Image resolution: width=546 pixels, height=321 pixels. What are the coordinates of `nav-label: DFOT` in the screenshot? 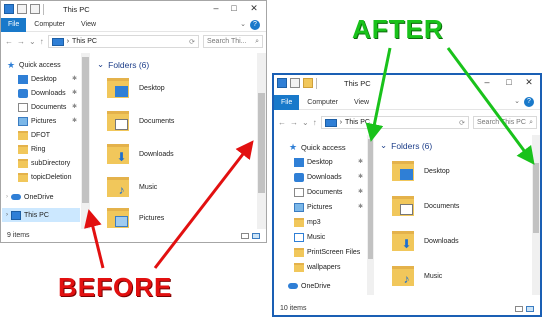 It's located at (41, 135).